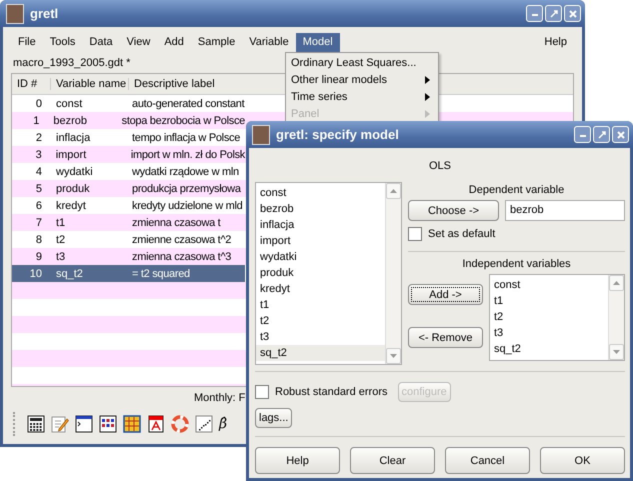 The width and height of the screenshot is (633, 481). I want to click on list-item: wydatki, so click(320, 257).